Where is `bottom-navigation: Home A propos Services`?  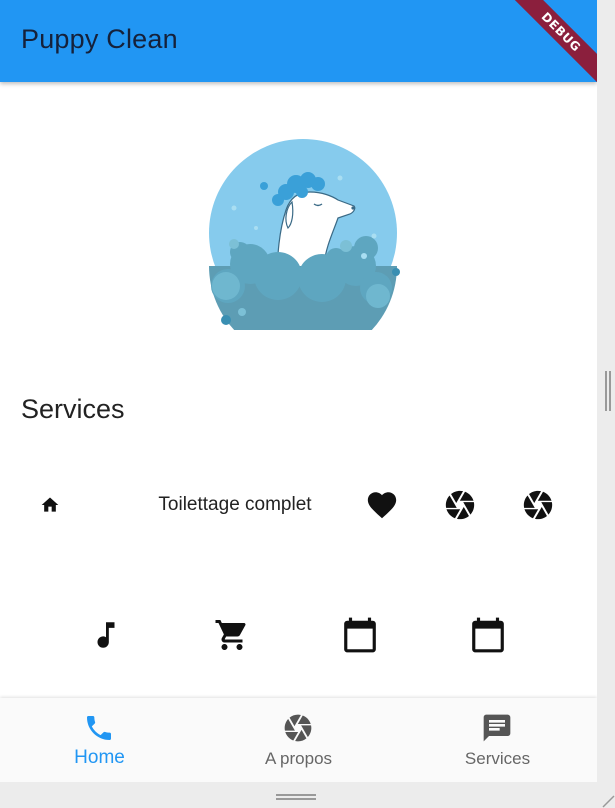
bottom-navigation: Home A propos Services is located at coordinates (298, 740).